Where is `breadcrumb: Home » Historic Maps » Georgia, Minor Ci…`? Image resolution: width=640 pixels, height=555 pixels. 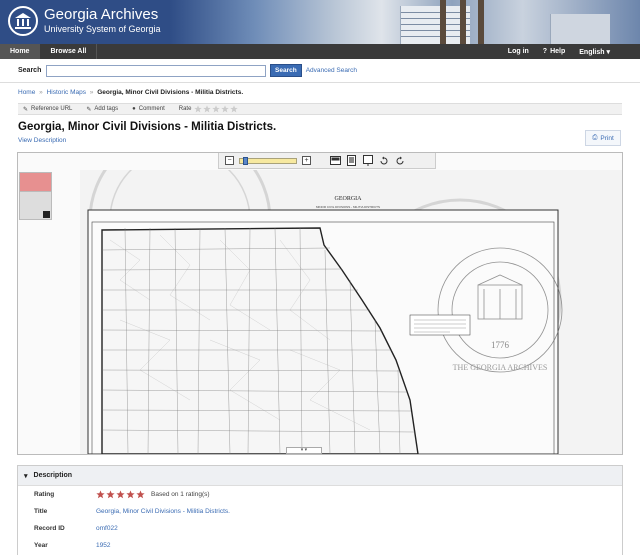
breadcrumb: Home » Historic Maps » Georgia, Minor Ci… is located at coordinates (130, 92).